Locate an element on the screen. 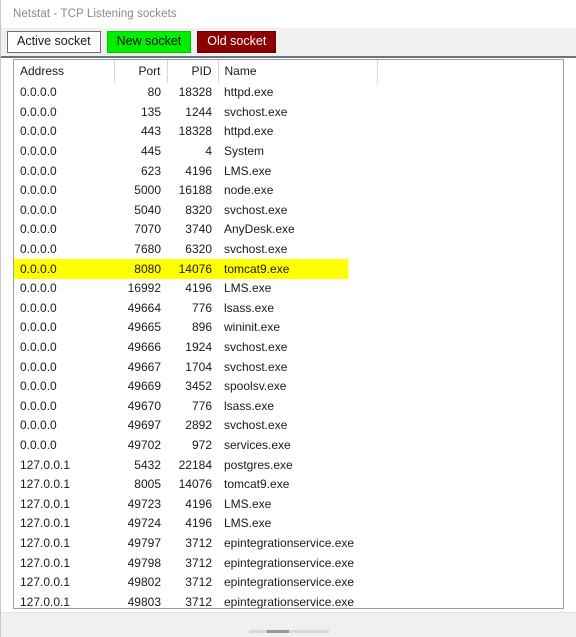 The width and height of the screenshot is (576, 637). cell-pid: 18328 is located at coordinates (195, 131).